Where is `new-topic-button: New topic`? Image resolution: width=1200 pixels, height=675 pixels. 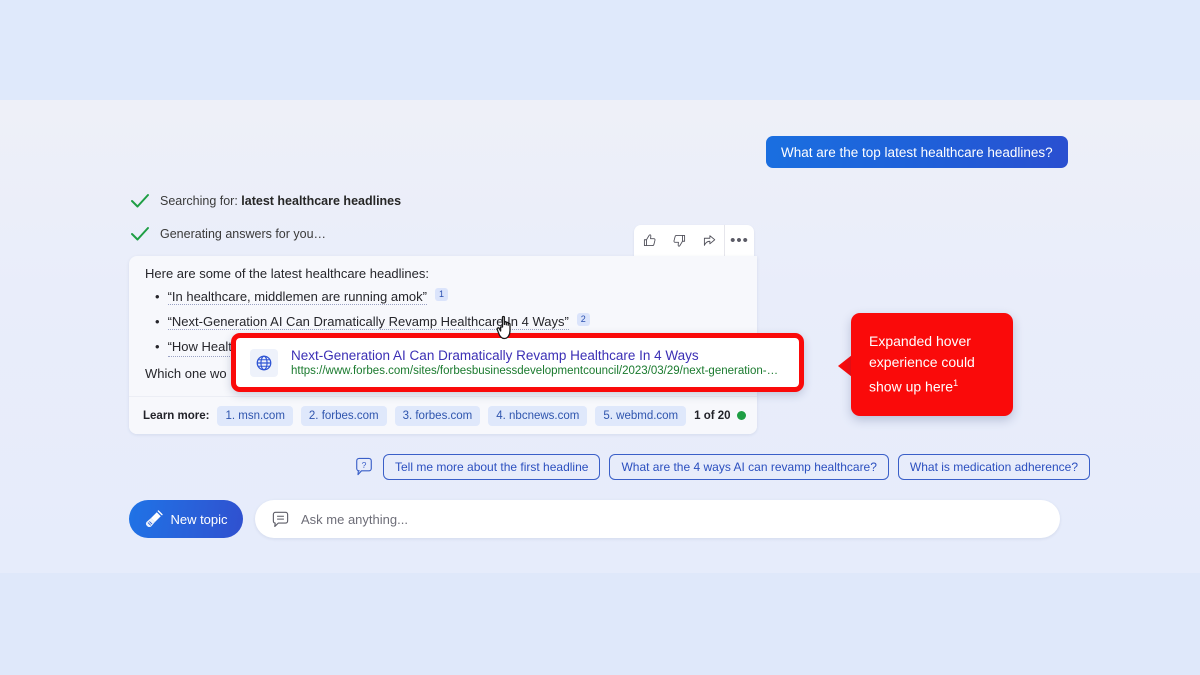
new-topic-button: New topic is located at coordinates (186, 519).